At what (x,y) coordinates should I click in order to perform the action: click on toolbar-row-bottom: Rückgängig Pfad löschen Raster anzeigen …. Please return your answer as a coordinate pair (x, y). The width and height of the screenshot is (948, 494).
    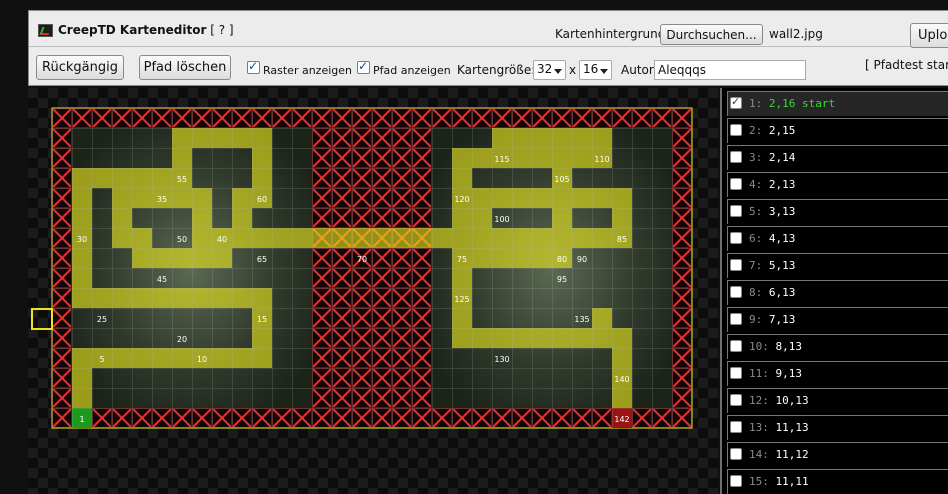
    Looking at the image, I should click on (488, 67).